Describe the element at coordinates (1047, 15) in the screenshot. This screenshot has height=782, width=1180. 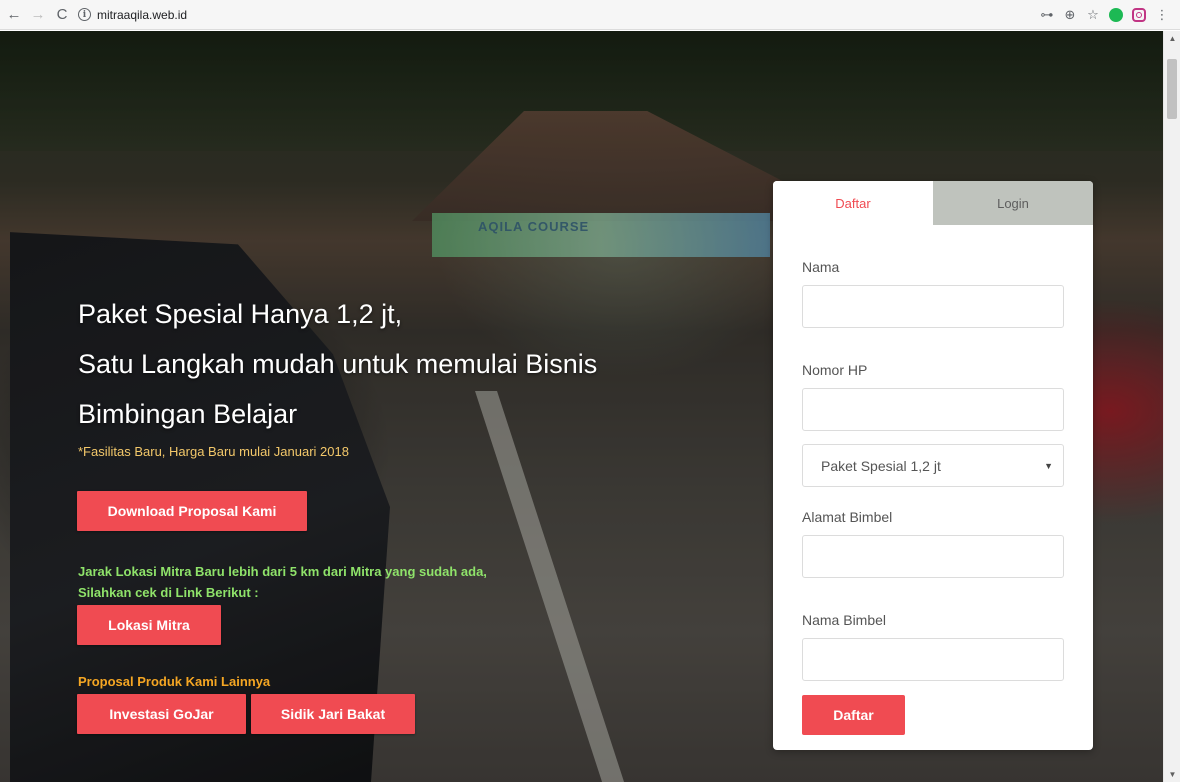
I see `key-icon: ⊶` at that location.